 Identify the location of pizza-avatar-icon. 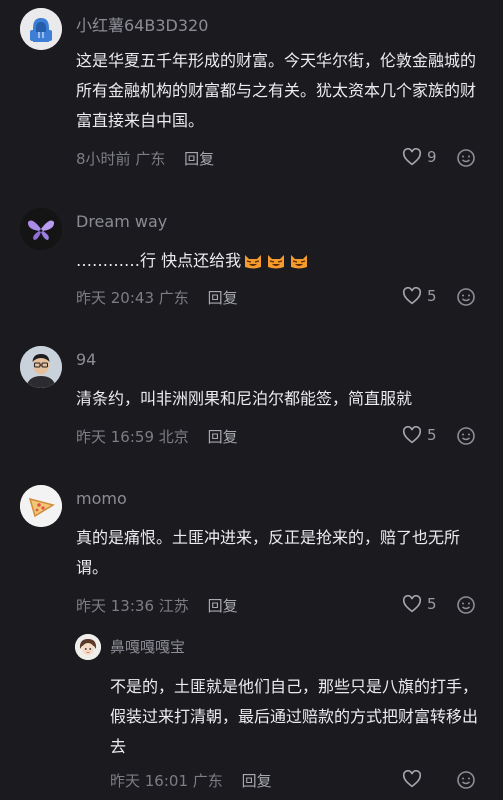
(41, 506).